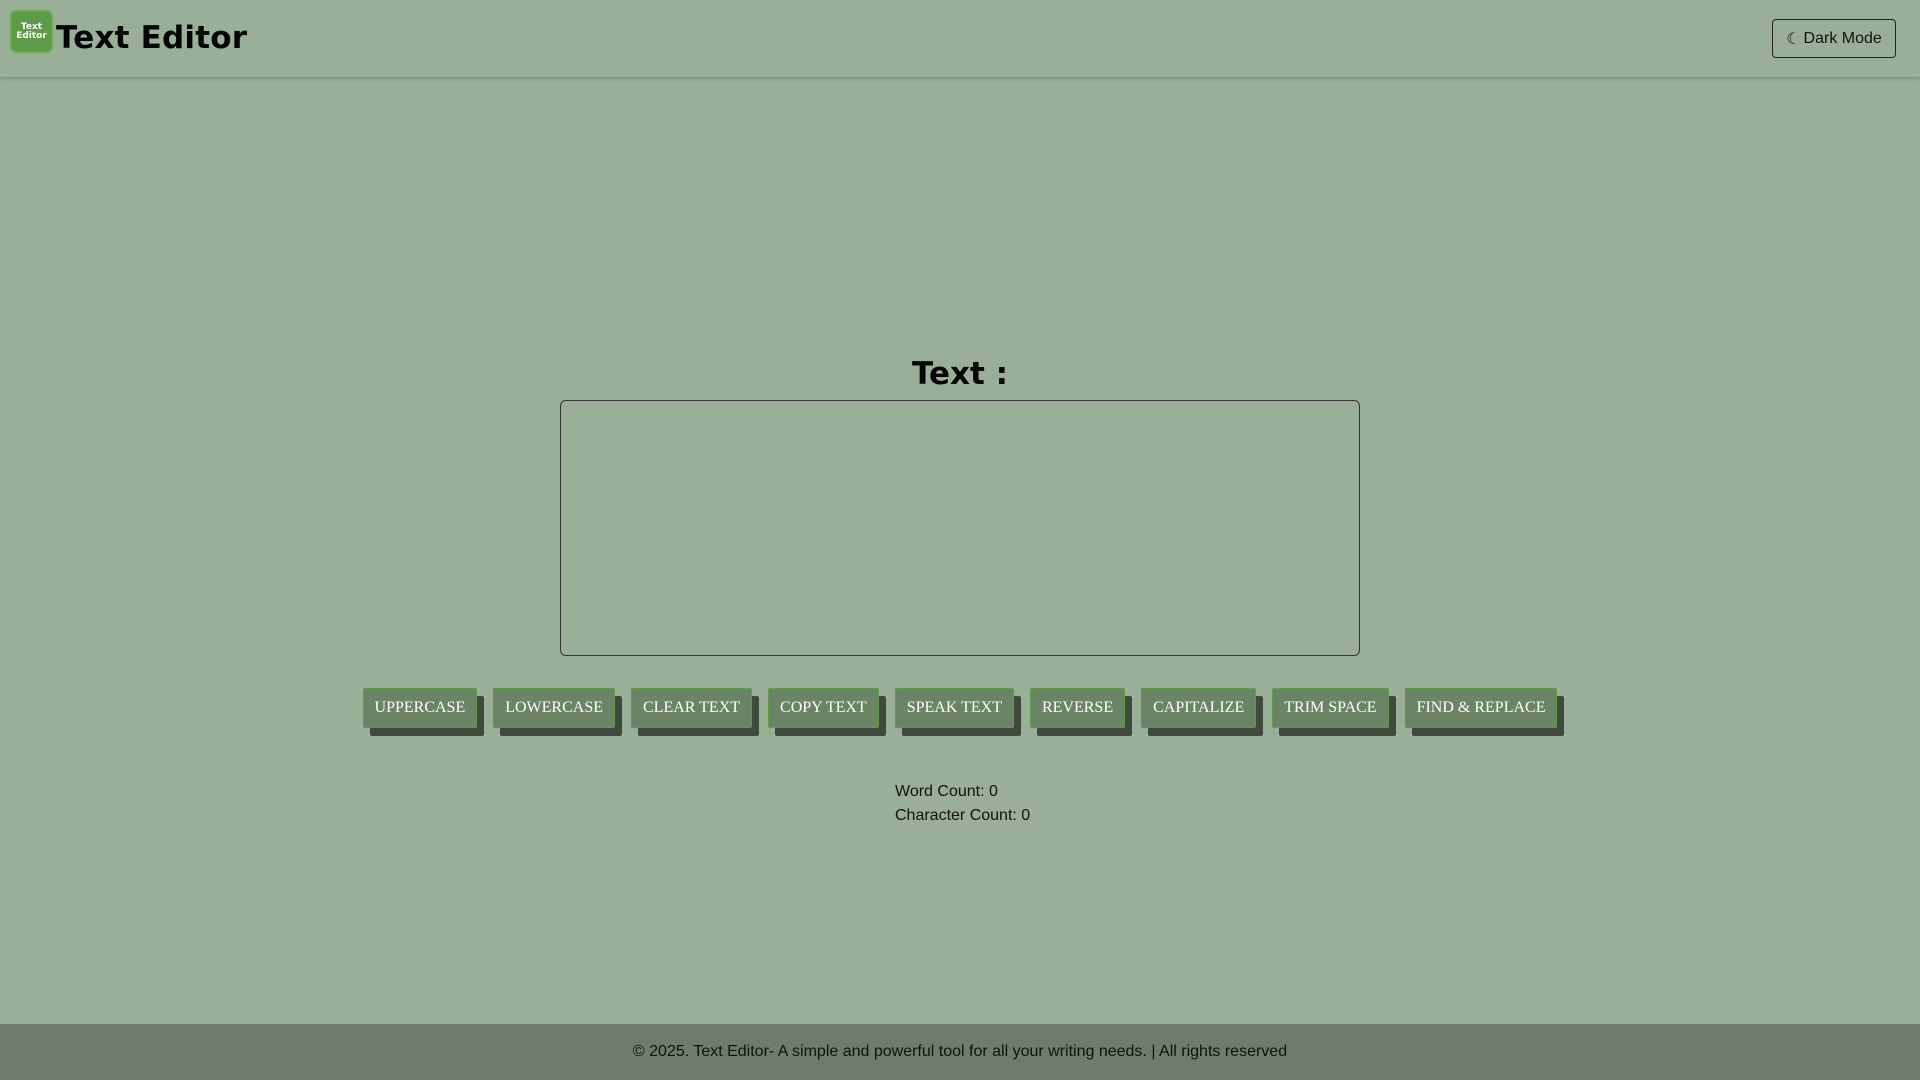 The height and width of the screenshot is (1080, 1920). Describe the element at coordinates (960, 38) in the screenshot. I see `navbar: Text Editor Text Editor ☾ Dark Mode` at that location.